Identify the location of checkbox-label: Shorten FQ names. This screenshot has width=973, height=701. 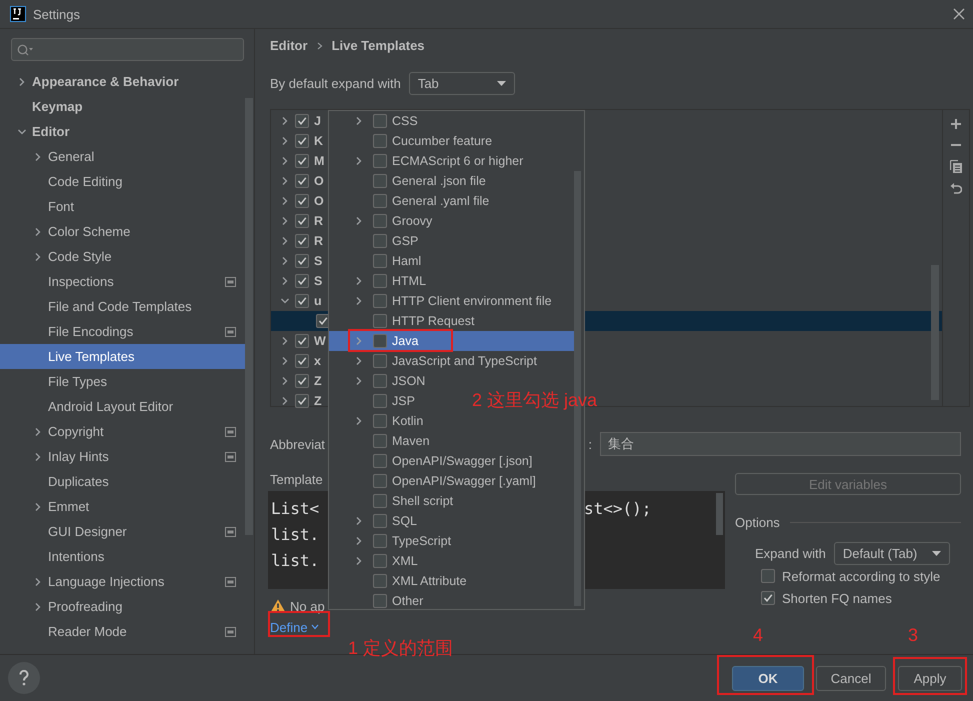
(837, 598).